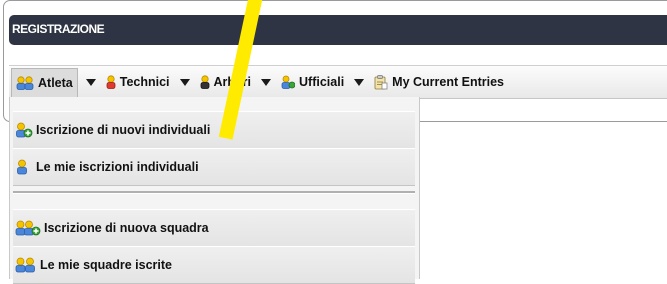 This screenshot has height=284, width=667. What do you see at coordinates (144, 82) in the screenshot?
I see `menu-technici-label: Technici` at bounding box center [144, 82].